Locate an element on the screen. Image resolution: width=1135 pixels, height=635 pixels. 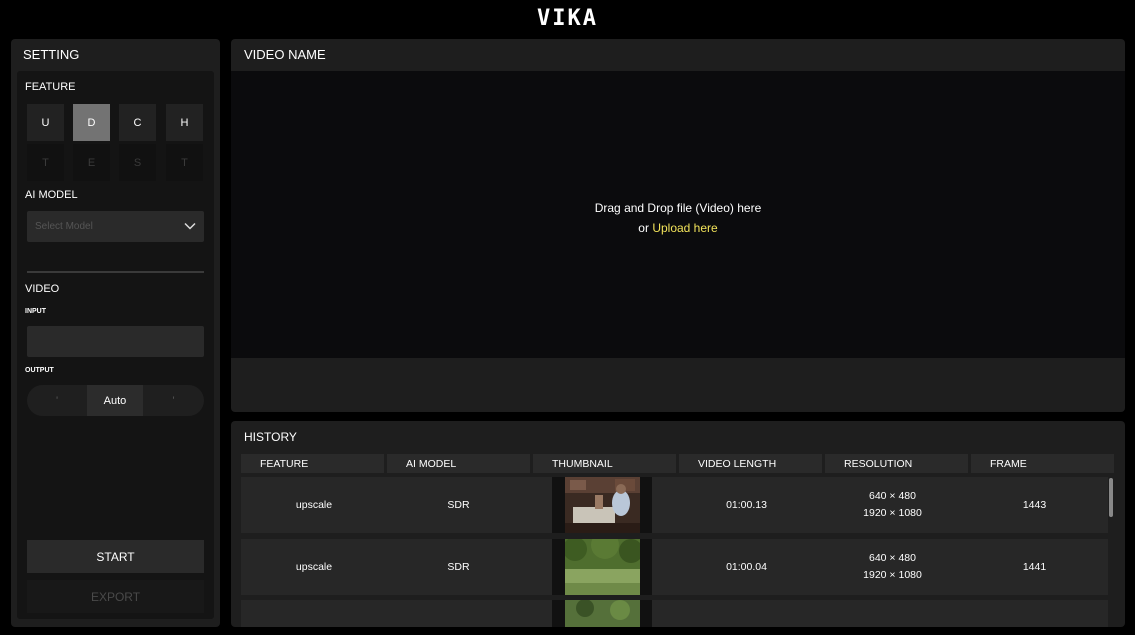
column-header-video-length: VIDEO LENGTH is located at coordinates (750, 463).